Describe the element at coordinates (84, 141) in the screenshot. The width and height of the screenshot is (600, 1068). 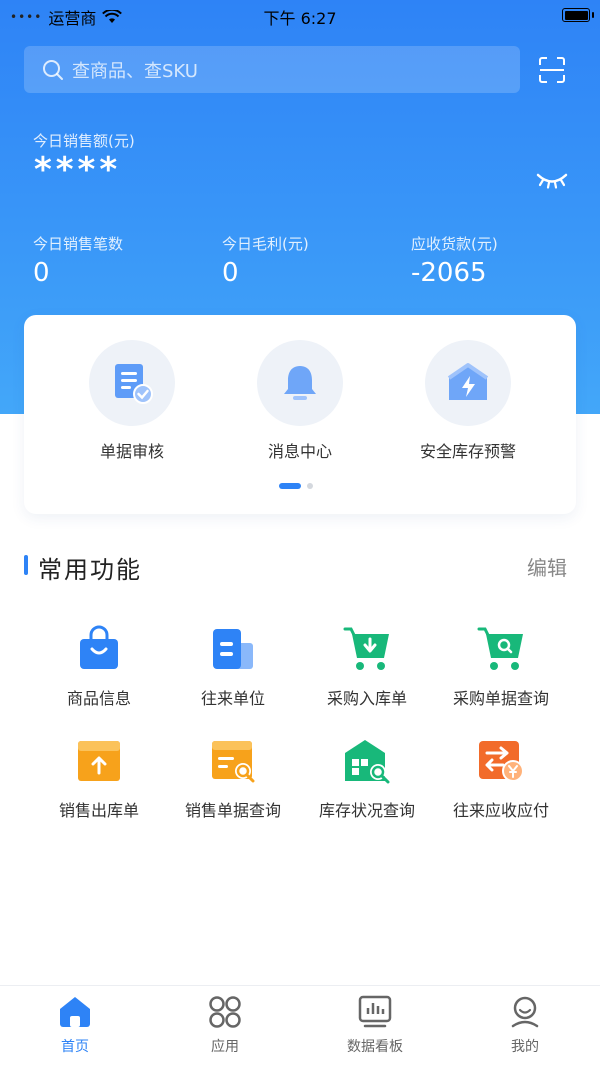
I see `today-sales-label: 今日销售额(元)` at that location.